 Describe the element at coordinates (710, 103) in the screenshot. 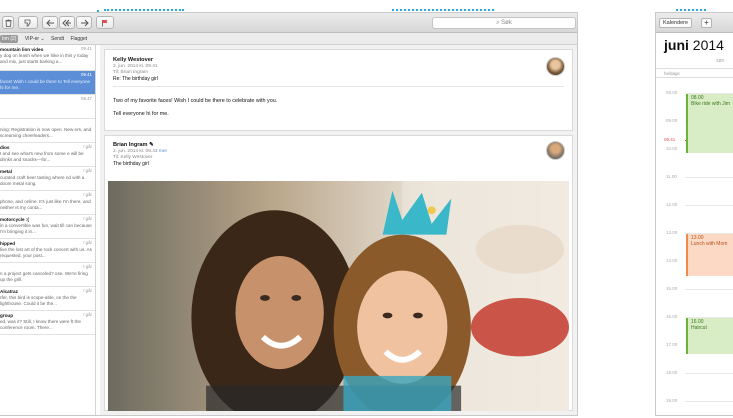

I see `event-title: Bike ride with Jim` at that location.